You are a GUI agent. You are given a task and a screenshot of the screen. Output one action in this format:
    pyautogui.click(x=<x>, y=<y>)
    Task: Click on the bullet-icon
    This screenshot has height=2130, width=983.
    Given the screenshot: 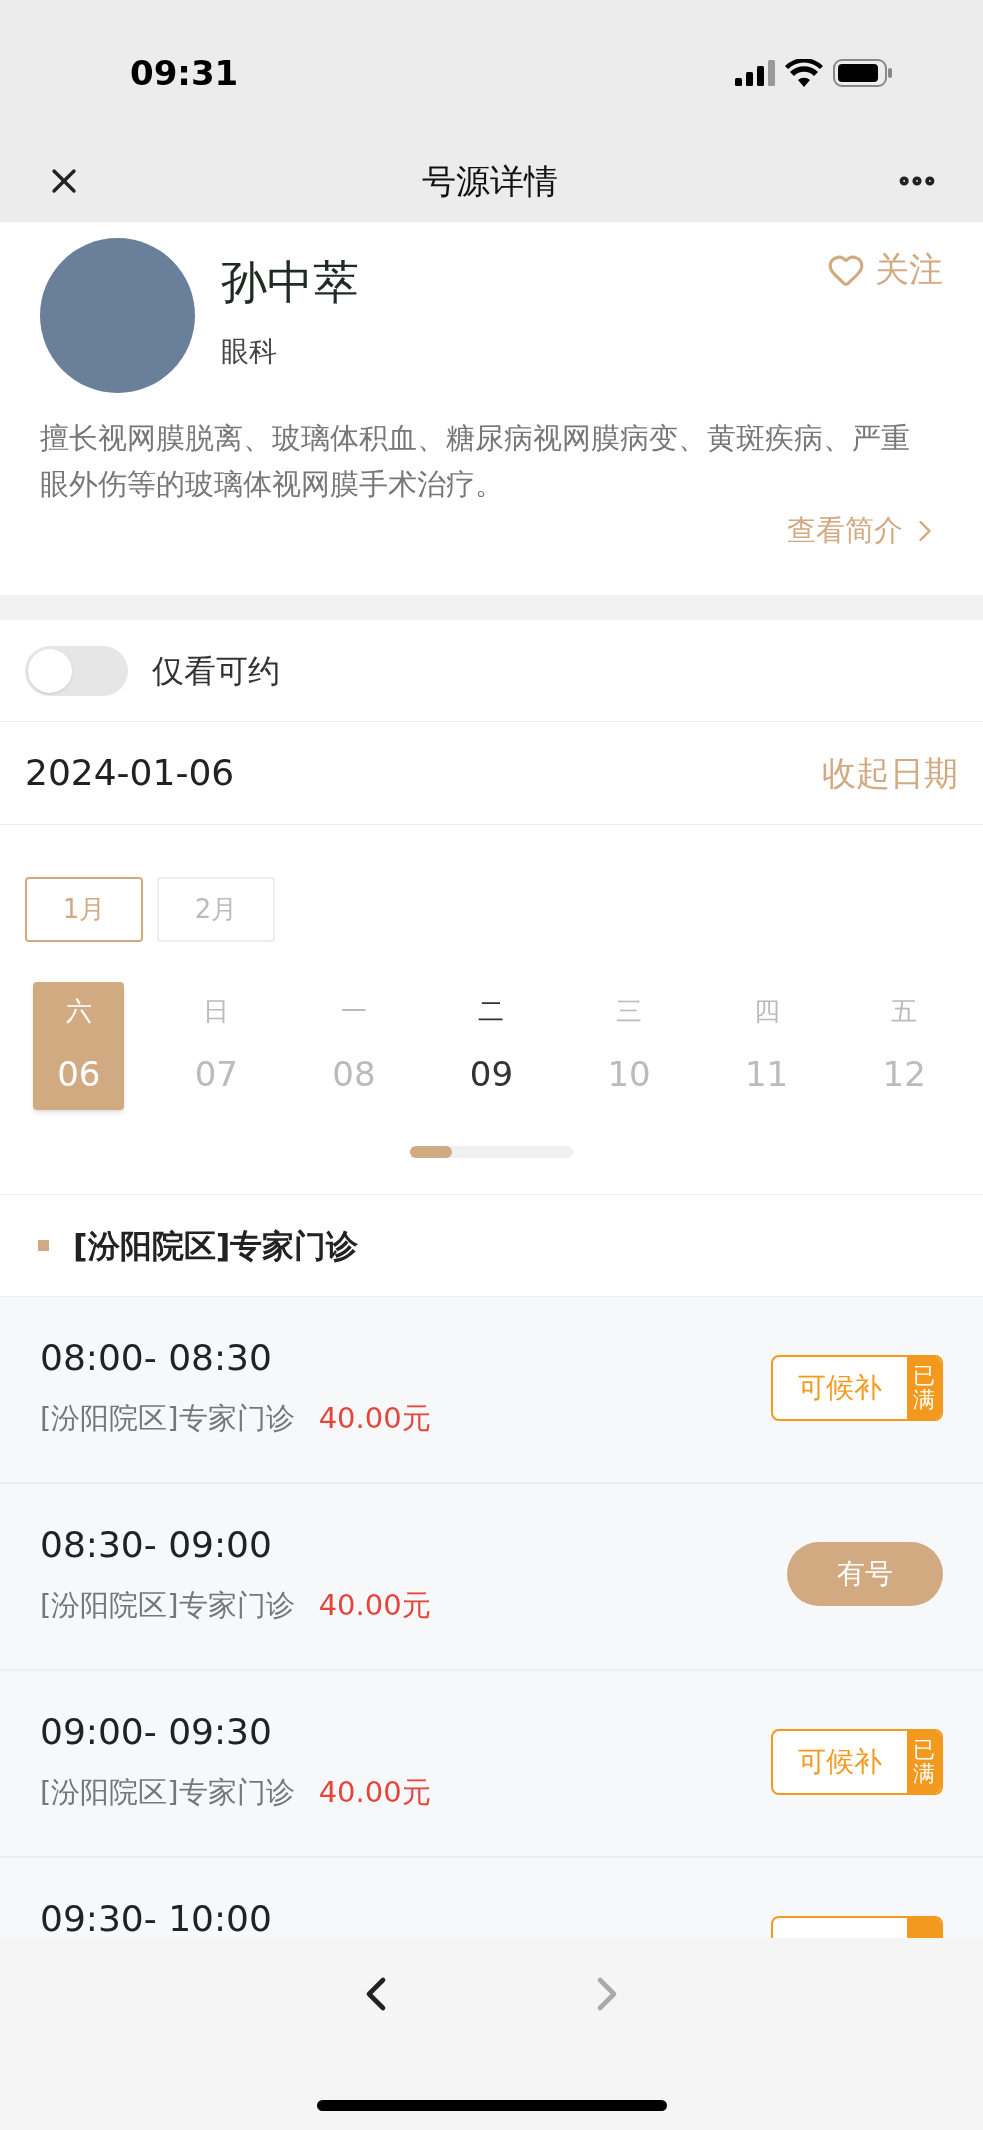 What is the action you would take?
    pyautogui.click(x=43, y=1245)
    